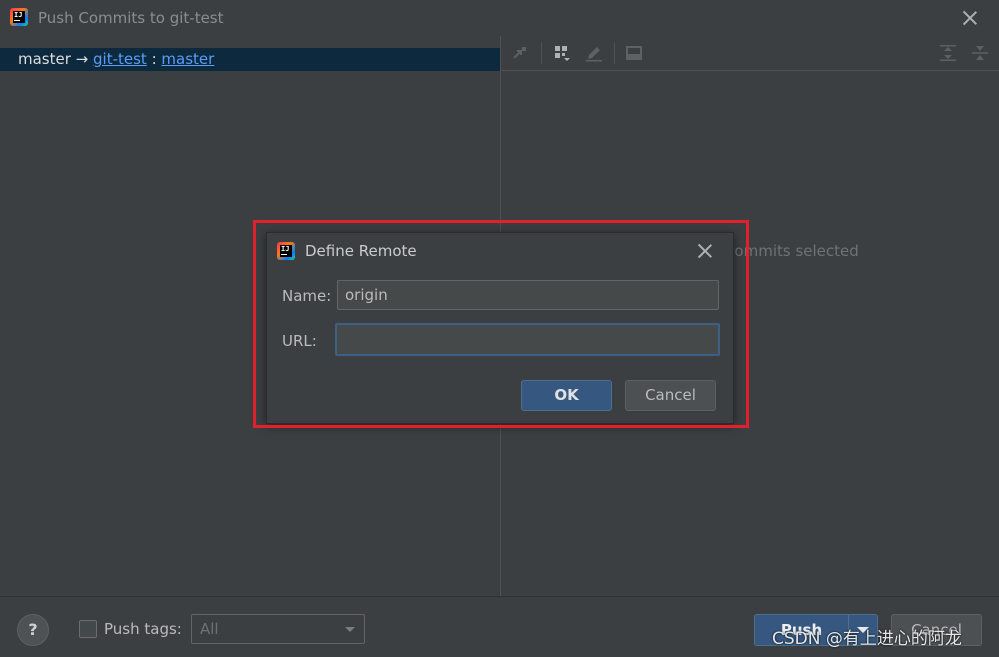 This screenshot has height=657, width=999. Describe the element at coordinates (562, 53) in the screenshot. I see `group-by-icon` at that location.